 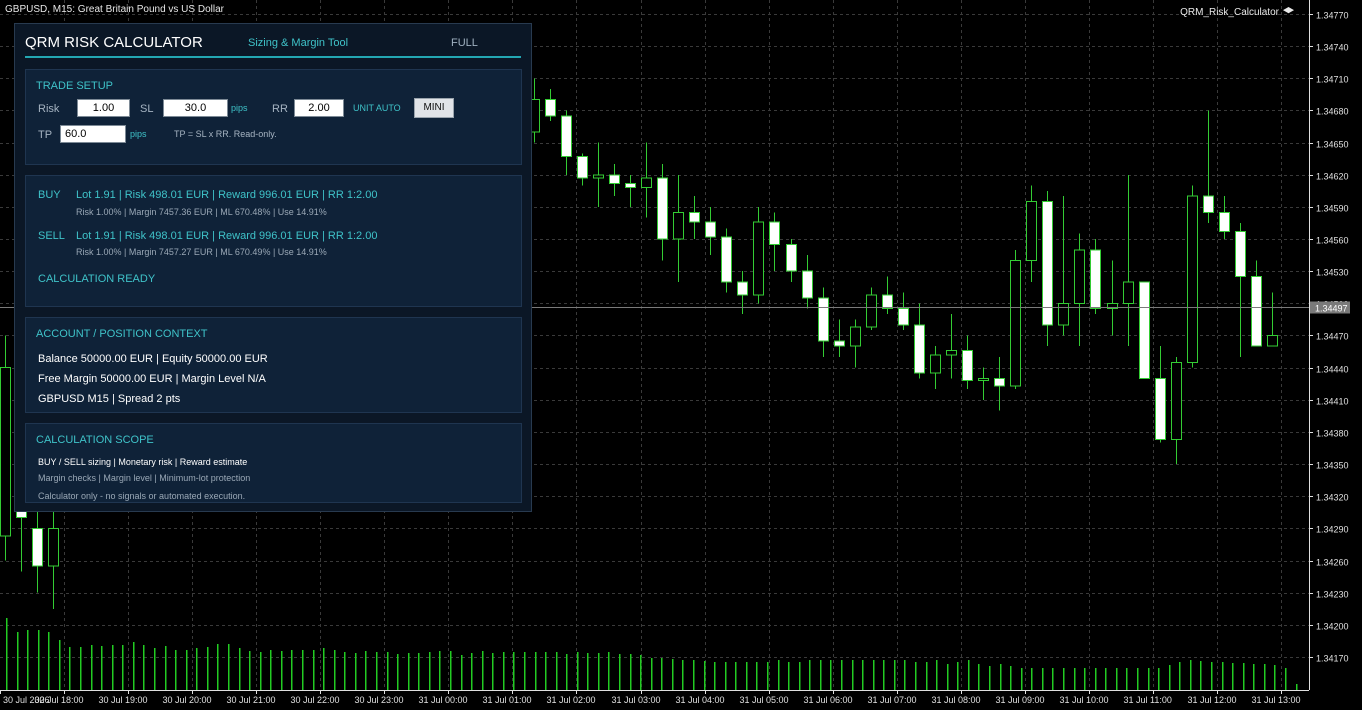 I want to click on price-tick-label: 1.34380, so click(x=1332, y=434).